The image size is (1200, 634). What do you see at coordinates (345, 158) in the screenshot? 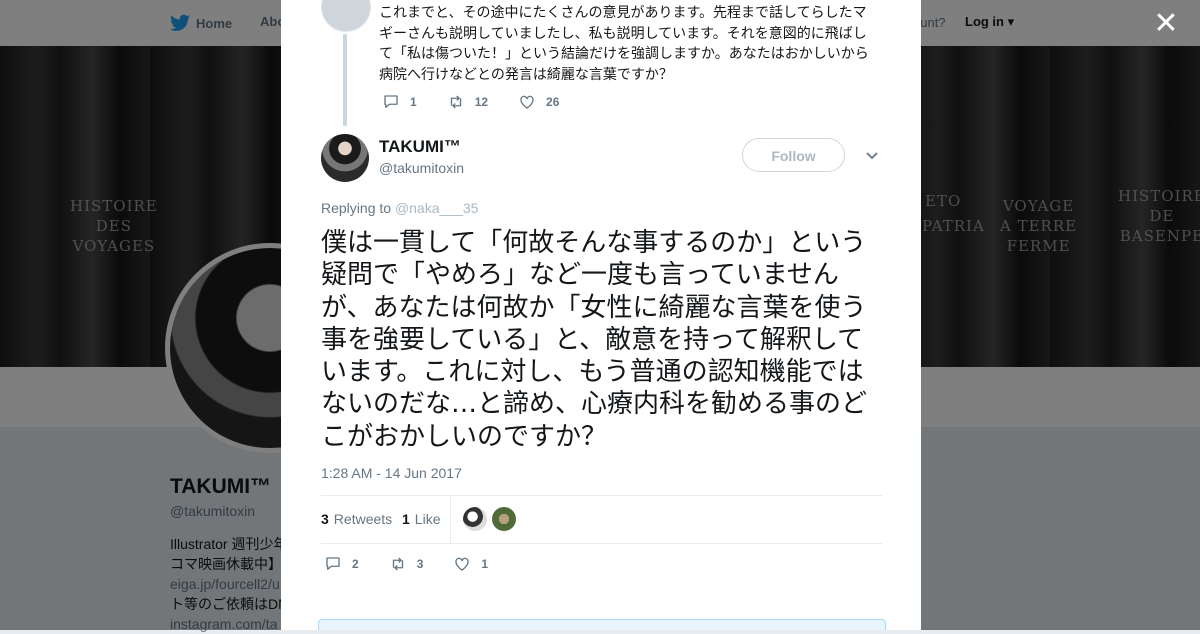
I see `author-avatar` at bounding box center [345, 158].